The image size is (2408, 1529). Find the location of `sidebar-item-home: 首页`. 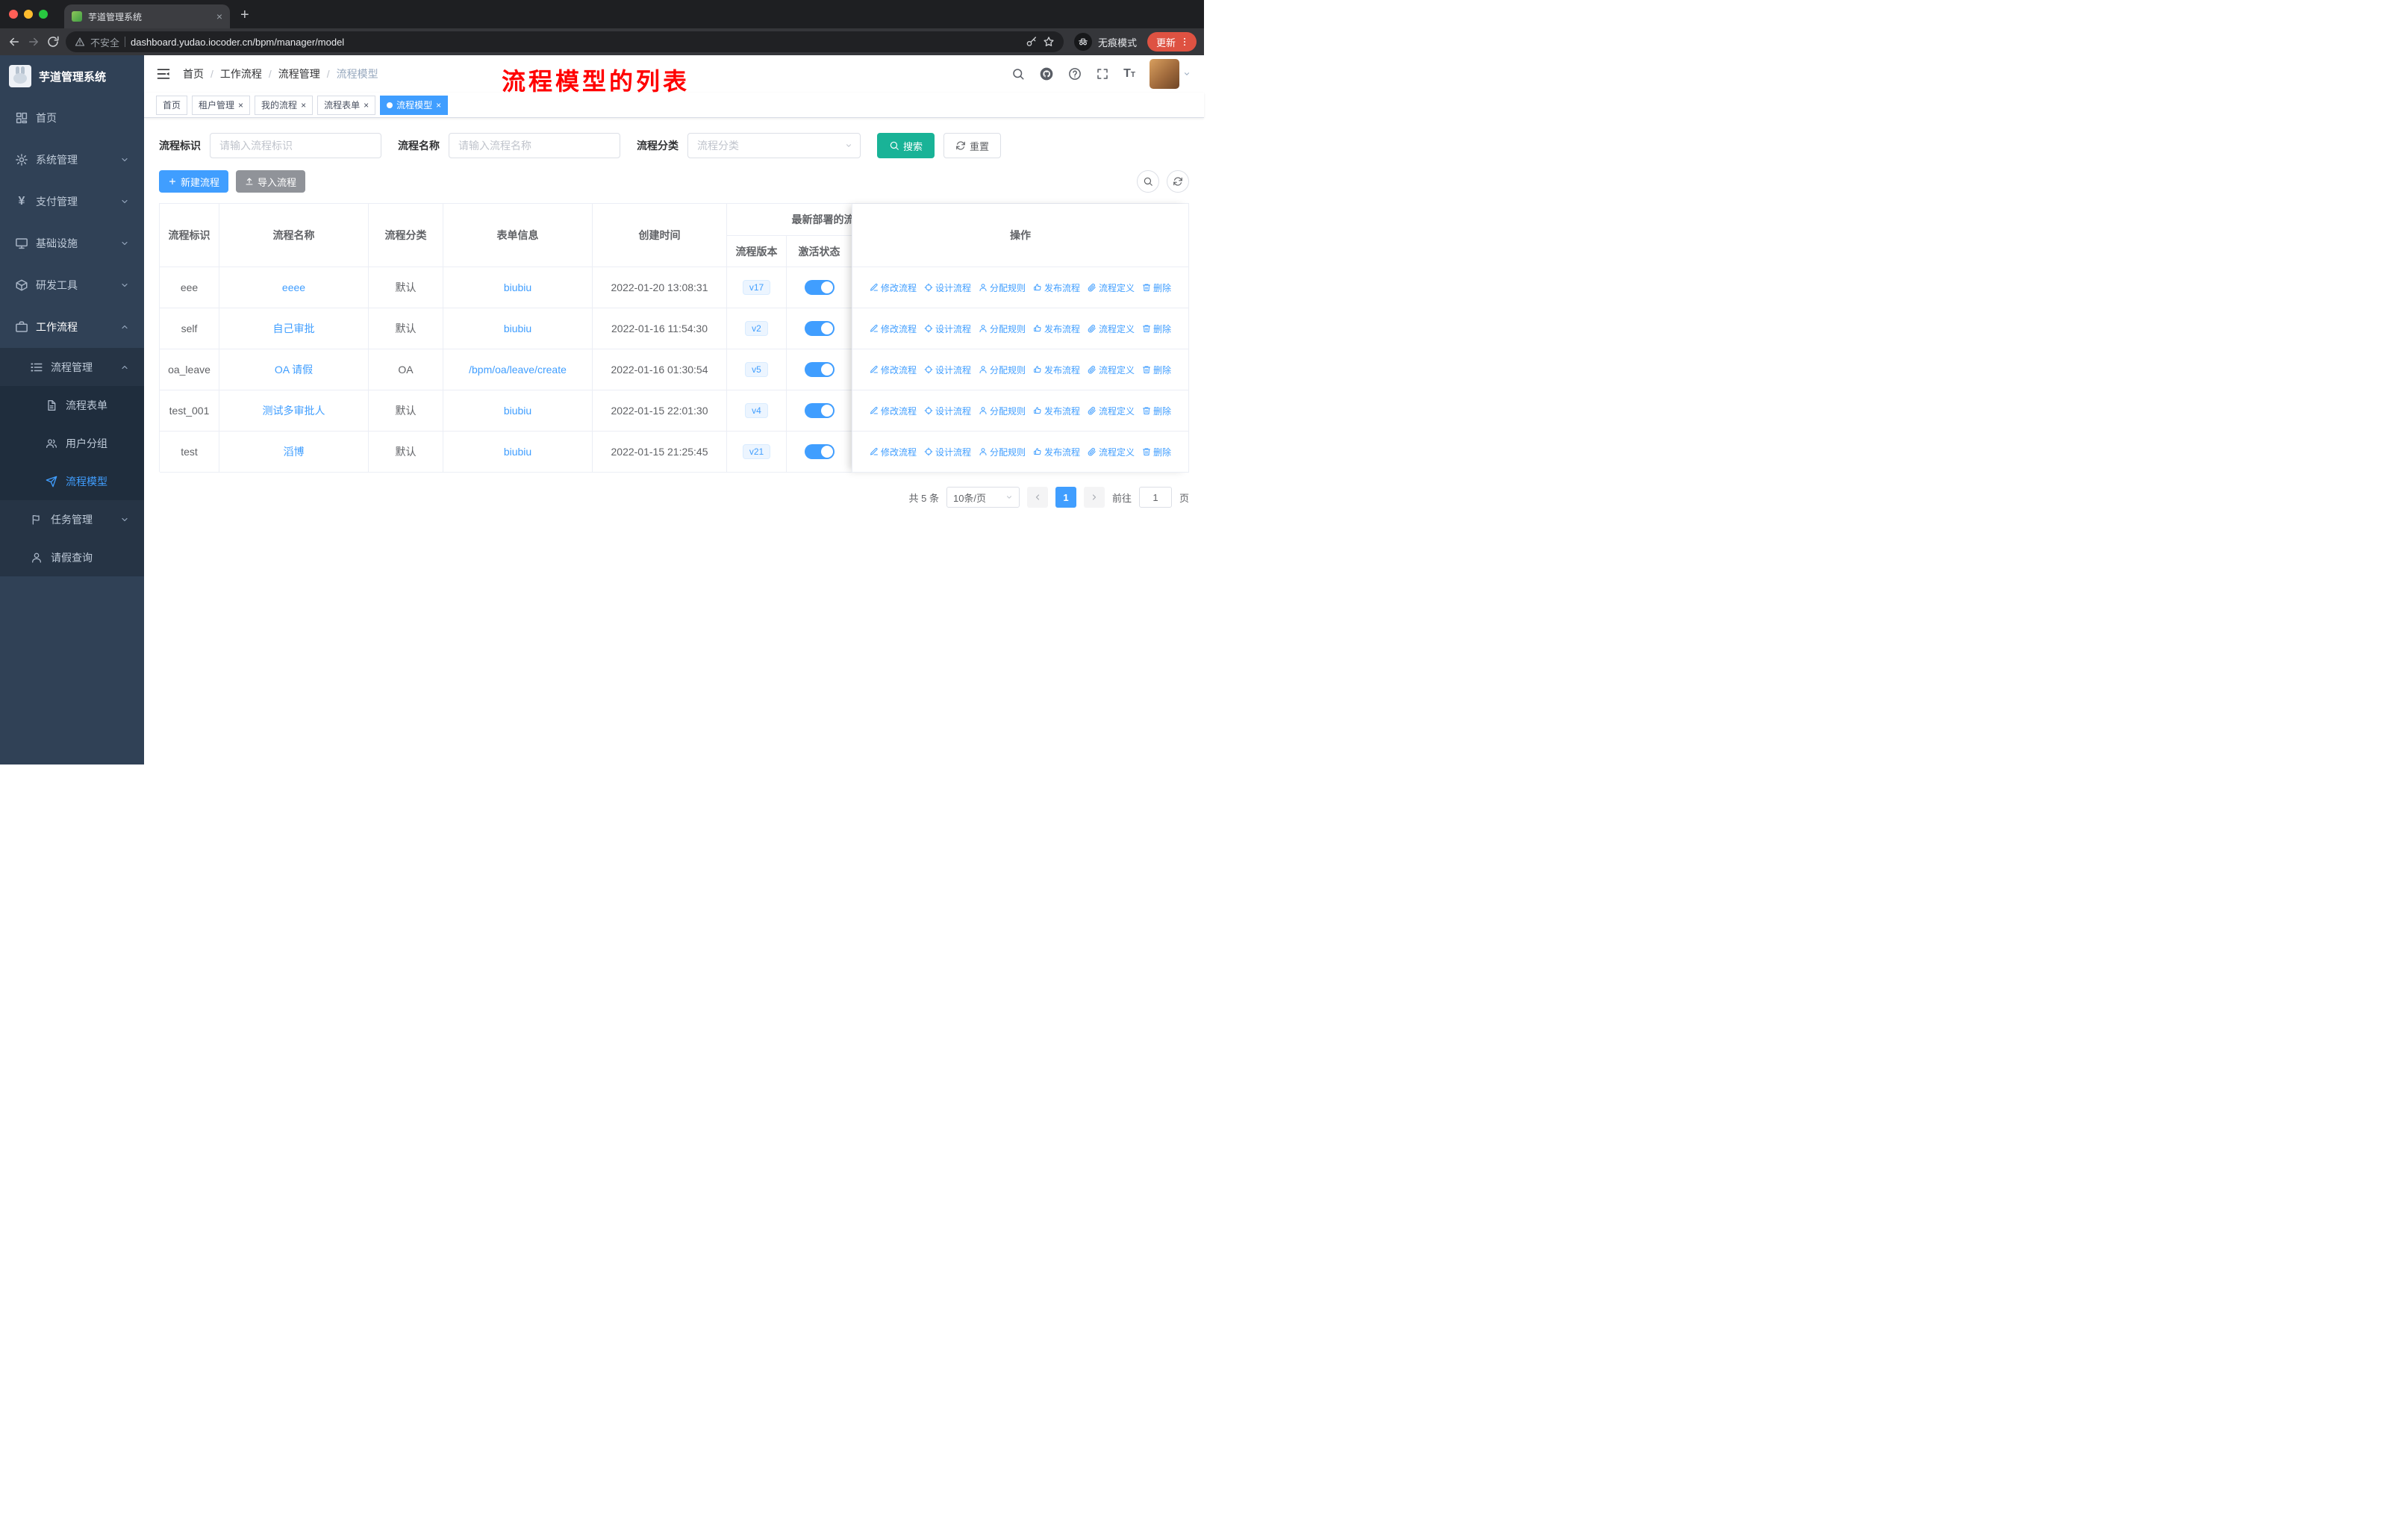

sidebar-item-home: 首页 is located at coordinates (72, 118).